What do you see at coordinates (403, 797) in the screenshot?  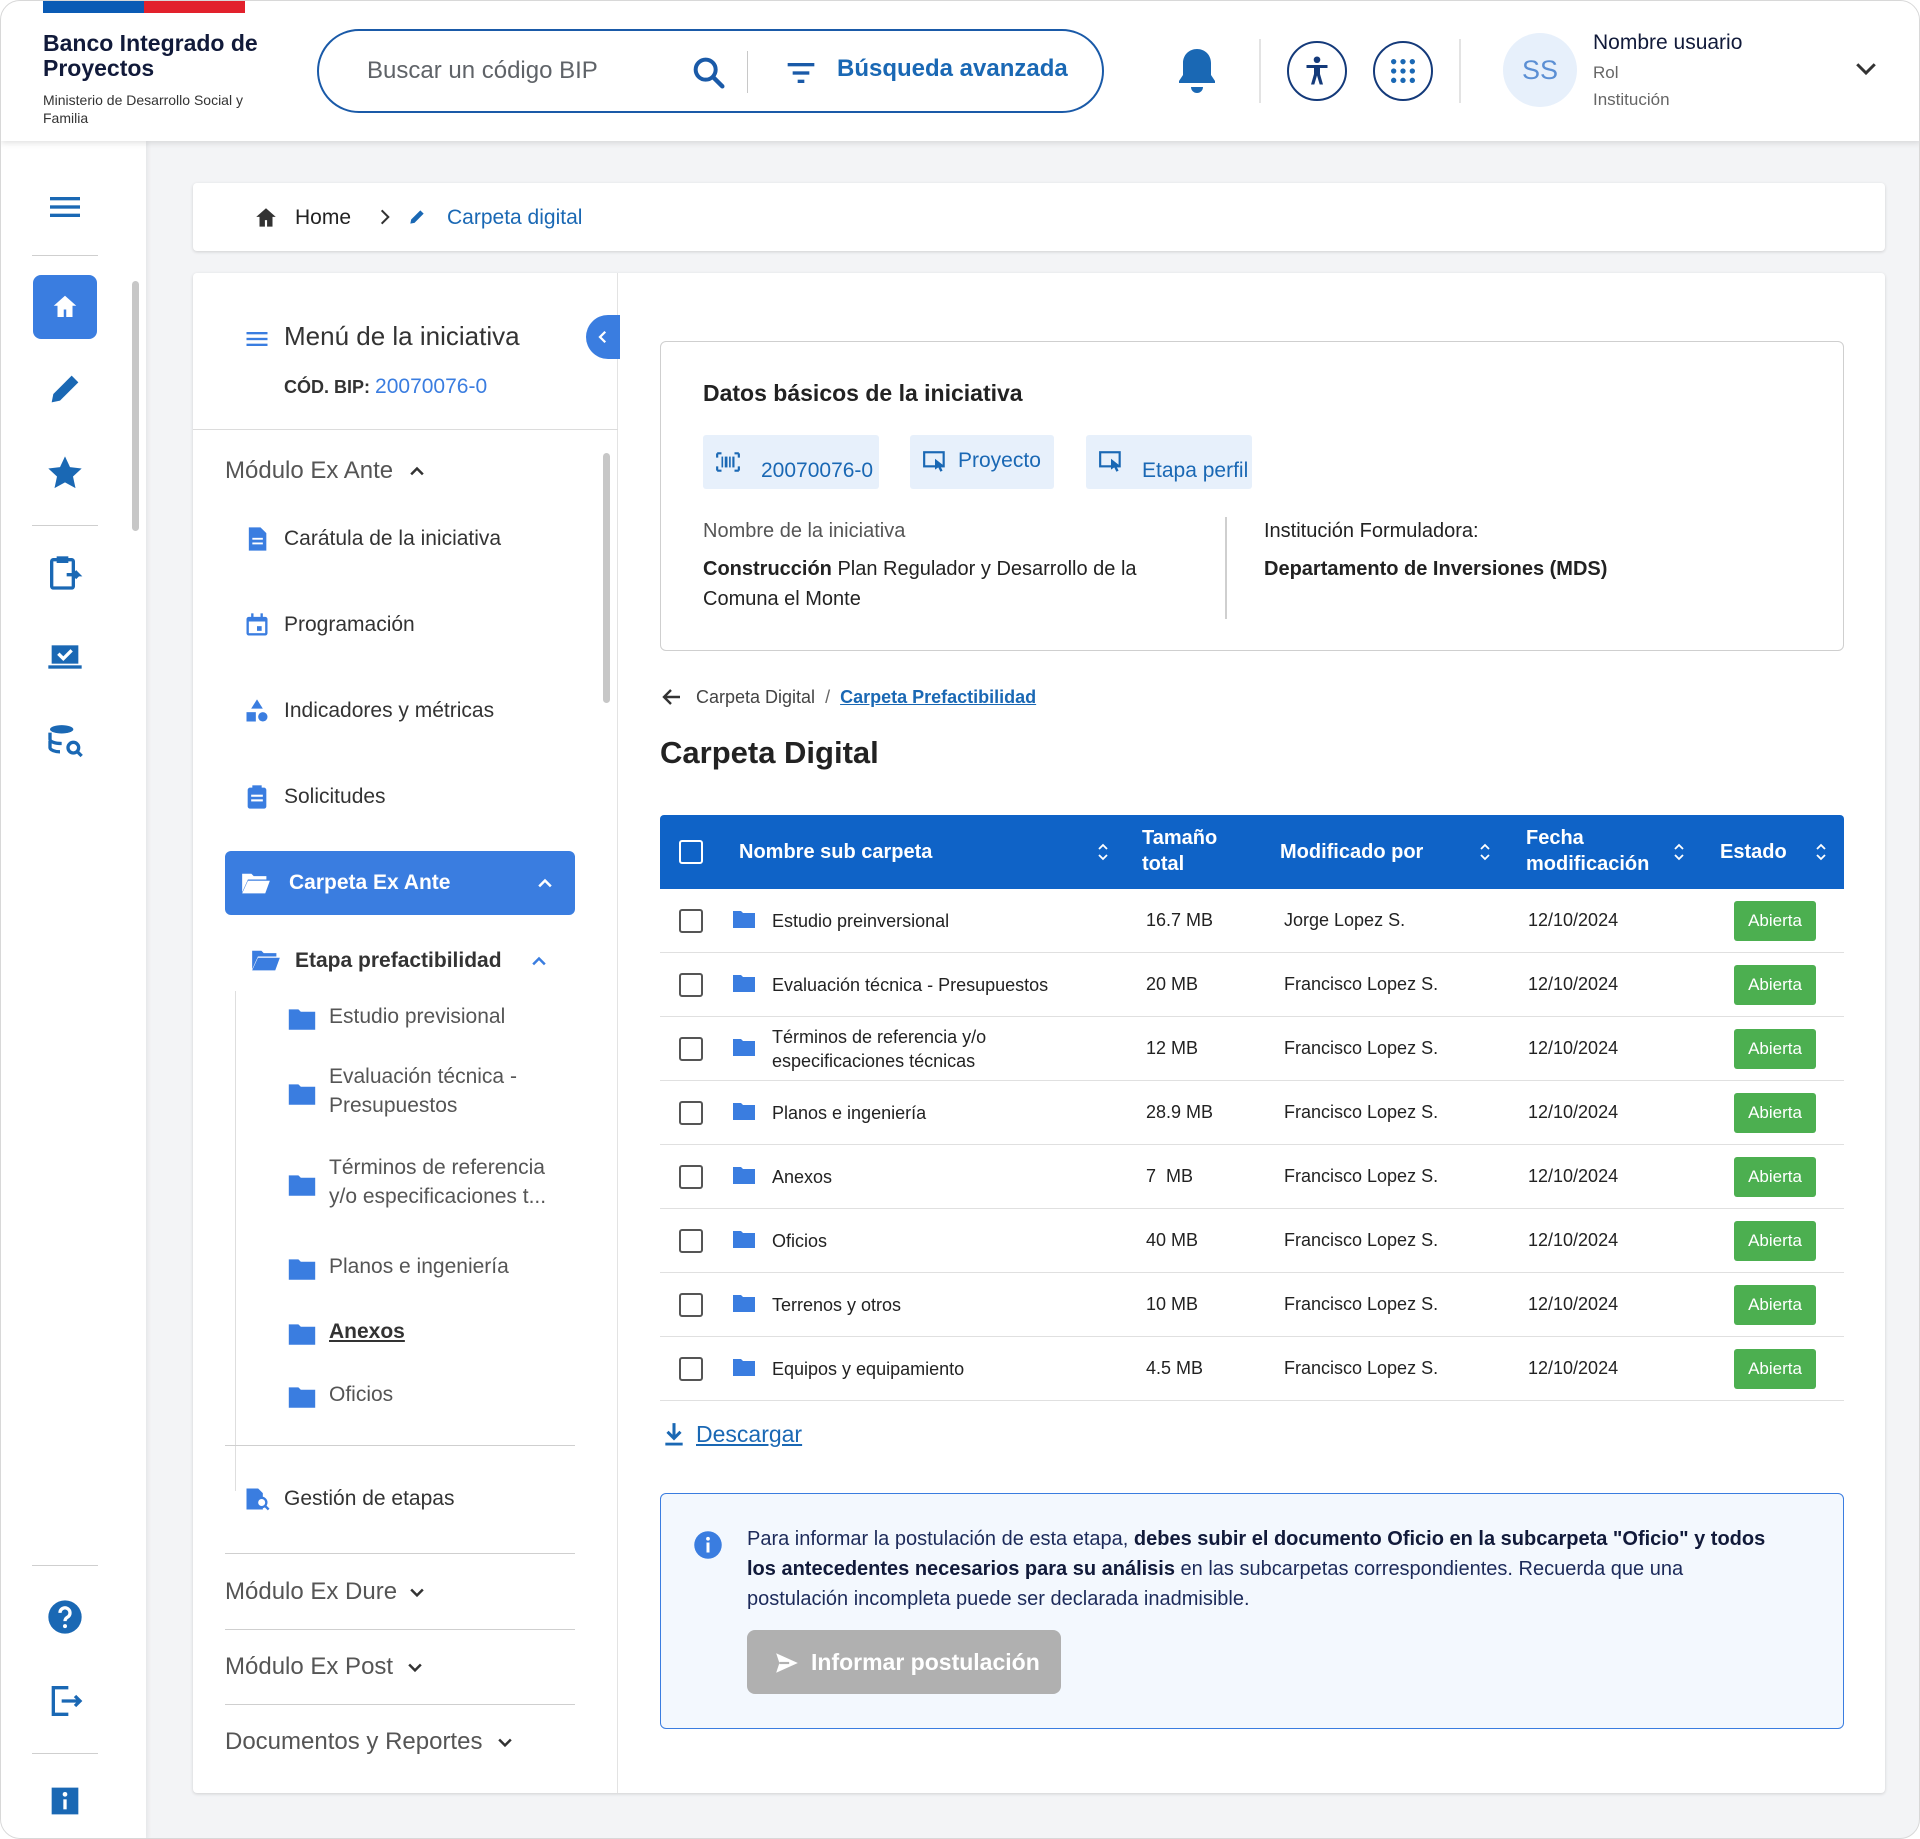 I see `menu-item-solicitudes: Solicitudes` at bounding box center [403, 797].